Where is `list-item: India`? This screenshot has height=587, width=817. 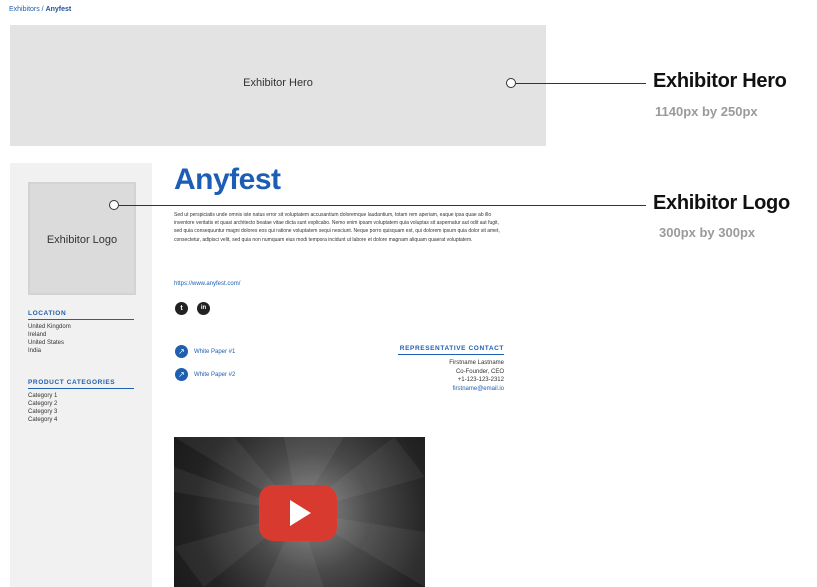 list-item: India is located at coordinates (35, 351).